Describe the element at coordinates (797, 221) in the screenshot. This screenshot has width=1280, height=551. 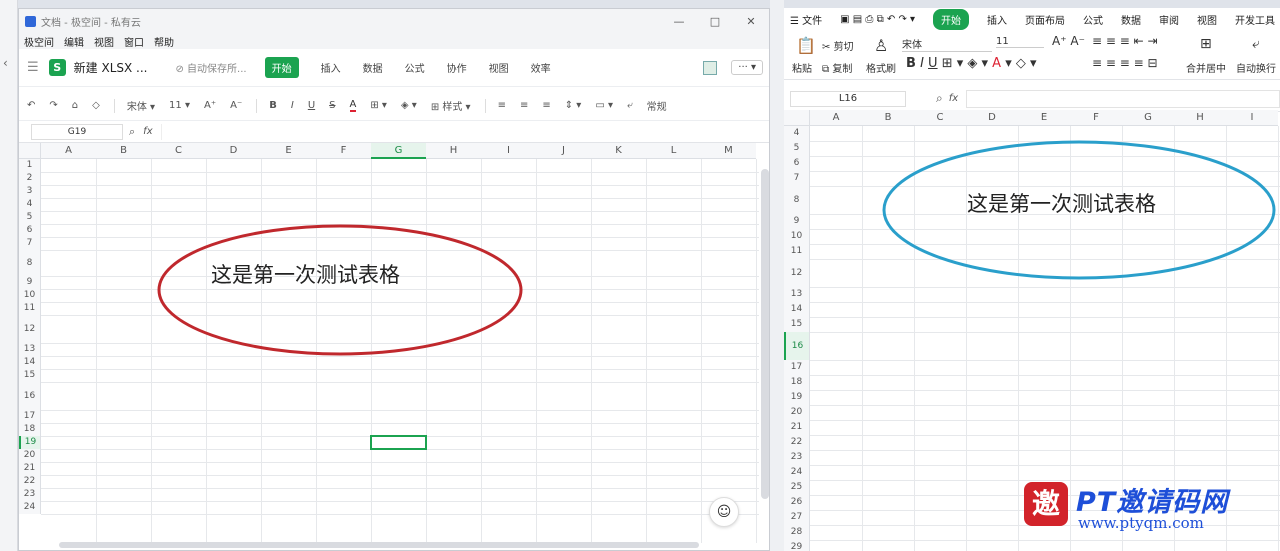
I see `row-header-9: 9` at that location.